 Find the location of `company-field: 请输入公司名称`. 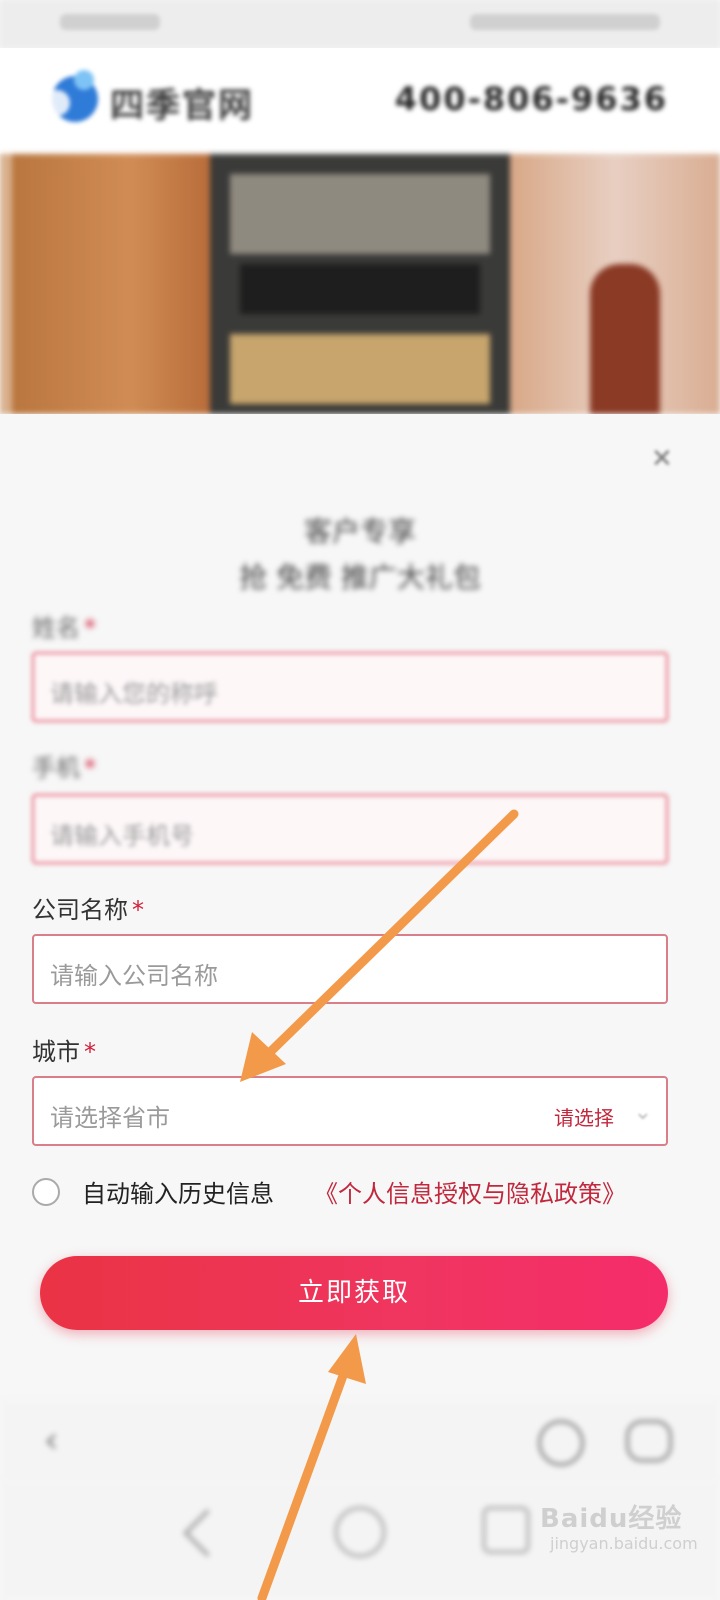

company-field: 请输入公司名称 is located at coordinates (350, 969).